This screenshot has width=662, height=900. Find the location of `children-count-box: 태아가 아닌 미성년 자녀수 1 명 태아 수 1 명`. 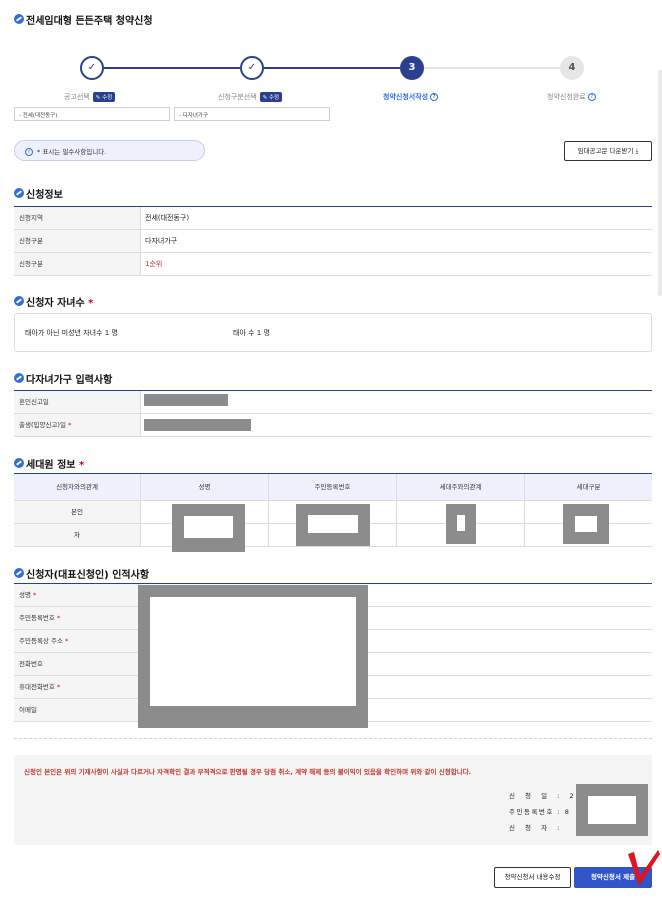

children-count-box: 태아가 아닌 미성년 자녀수 1 명 태아 수 1 명 is located at coordinates (333, 332).